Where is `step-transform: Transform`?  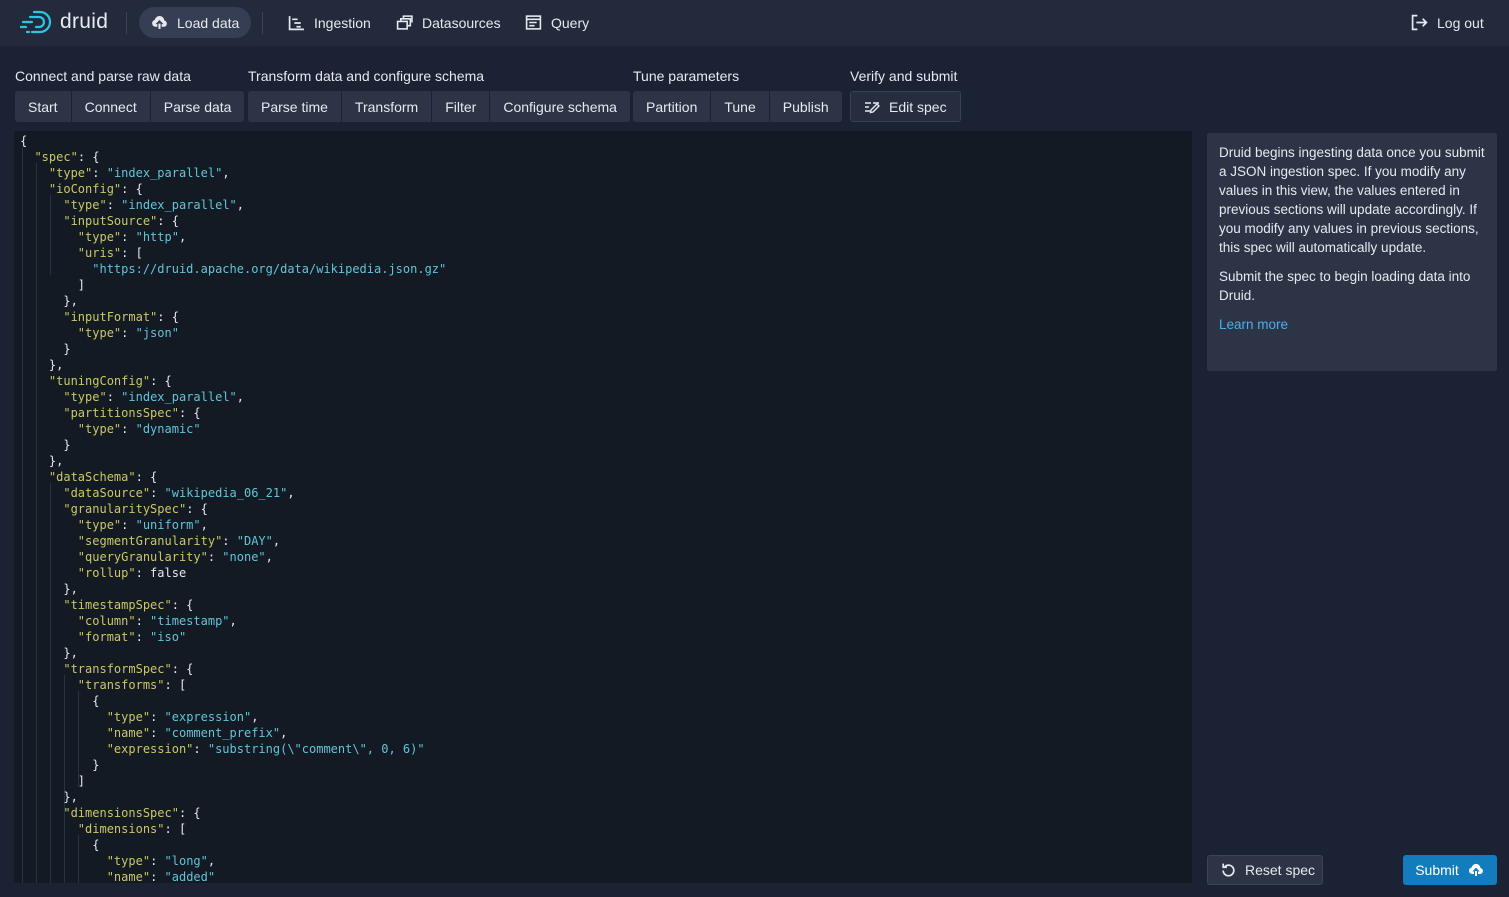
step-transform: Transform is located at coordinates (387, 106).